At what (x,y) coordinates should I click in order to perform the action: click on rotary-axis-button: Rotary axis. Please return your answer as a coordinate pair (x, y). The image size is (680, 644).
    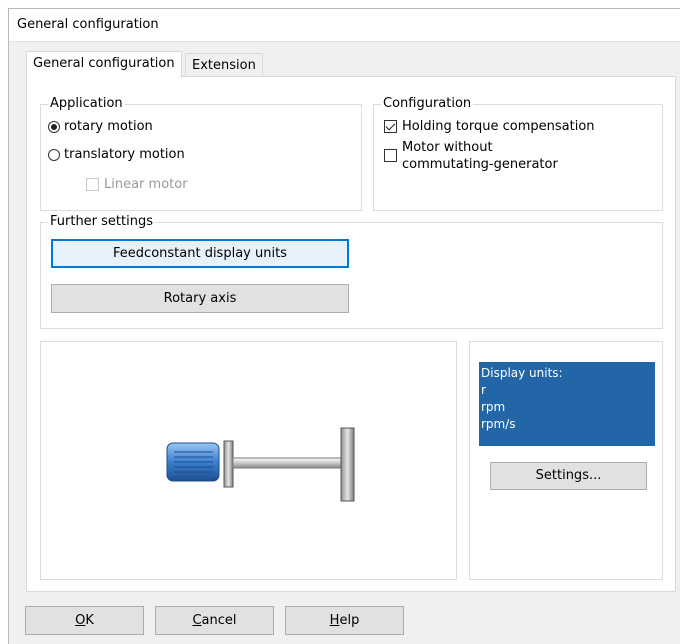
    Looking at the image, I should click on (200, 298).